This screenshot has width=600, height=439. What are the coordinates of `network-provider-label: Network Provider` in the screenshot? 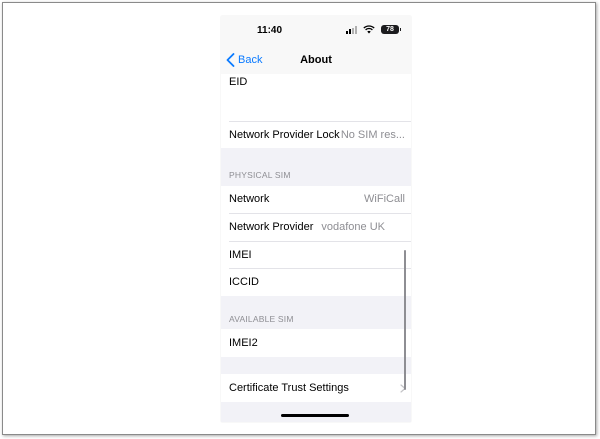 It's located at (271, 227).